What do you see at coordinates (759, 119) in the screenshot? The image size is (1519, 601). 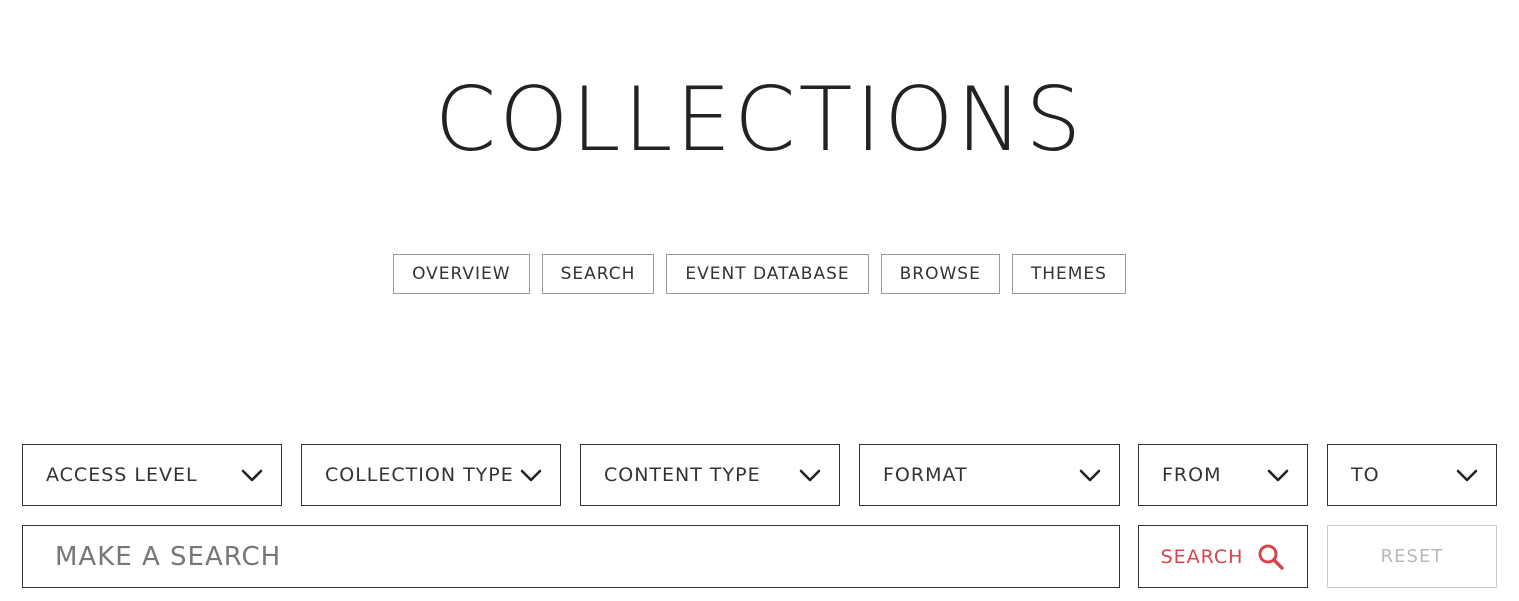 I see `page-title: COLLECTIONS` at bounding box center [759, 119].